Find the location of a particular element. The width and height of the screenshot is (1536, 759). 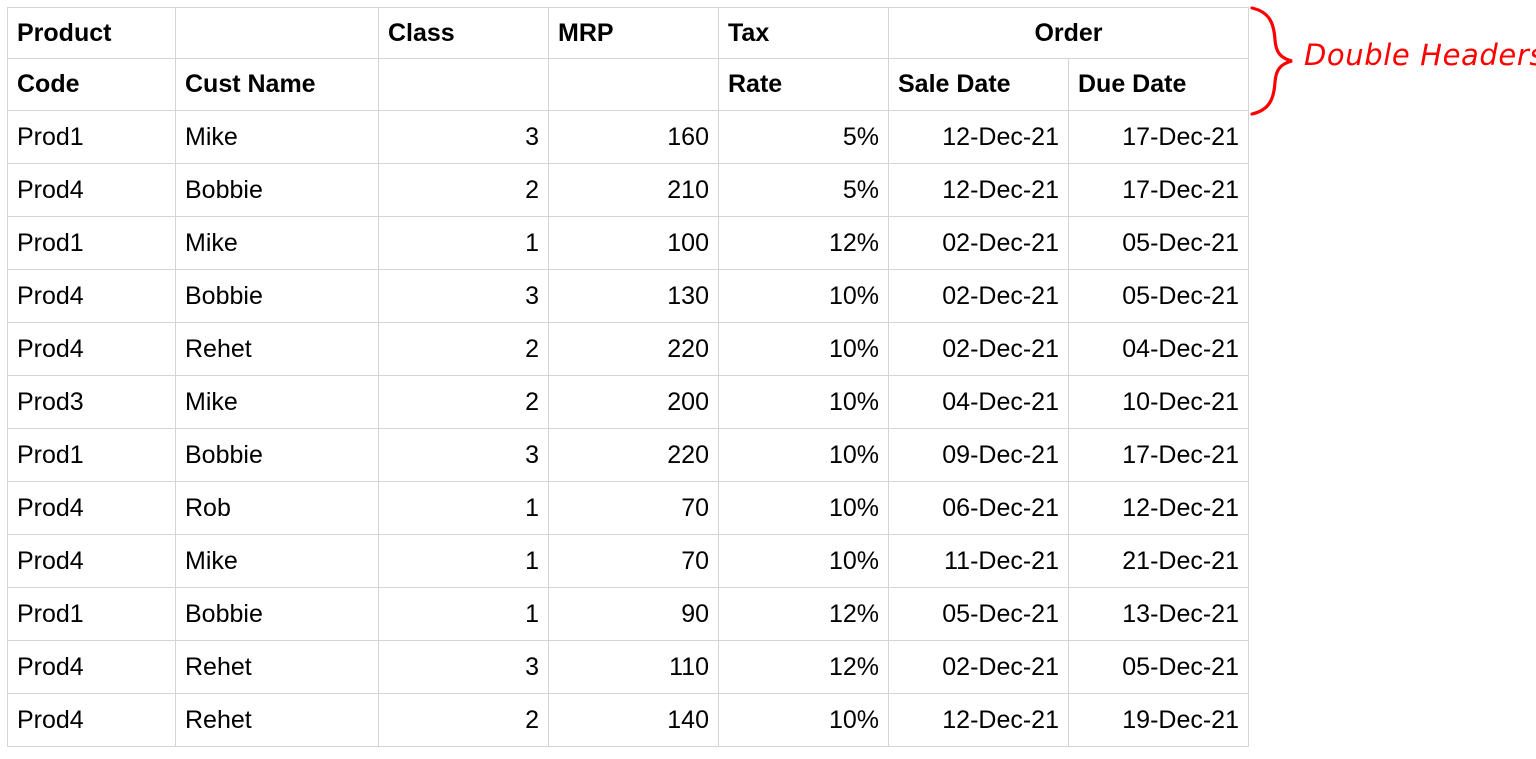

table-row: Prod4 Bobbie 3 130 10% 02-Dec-21 05-Dec-21 is located at coordinates (628, 296).